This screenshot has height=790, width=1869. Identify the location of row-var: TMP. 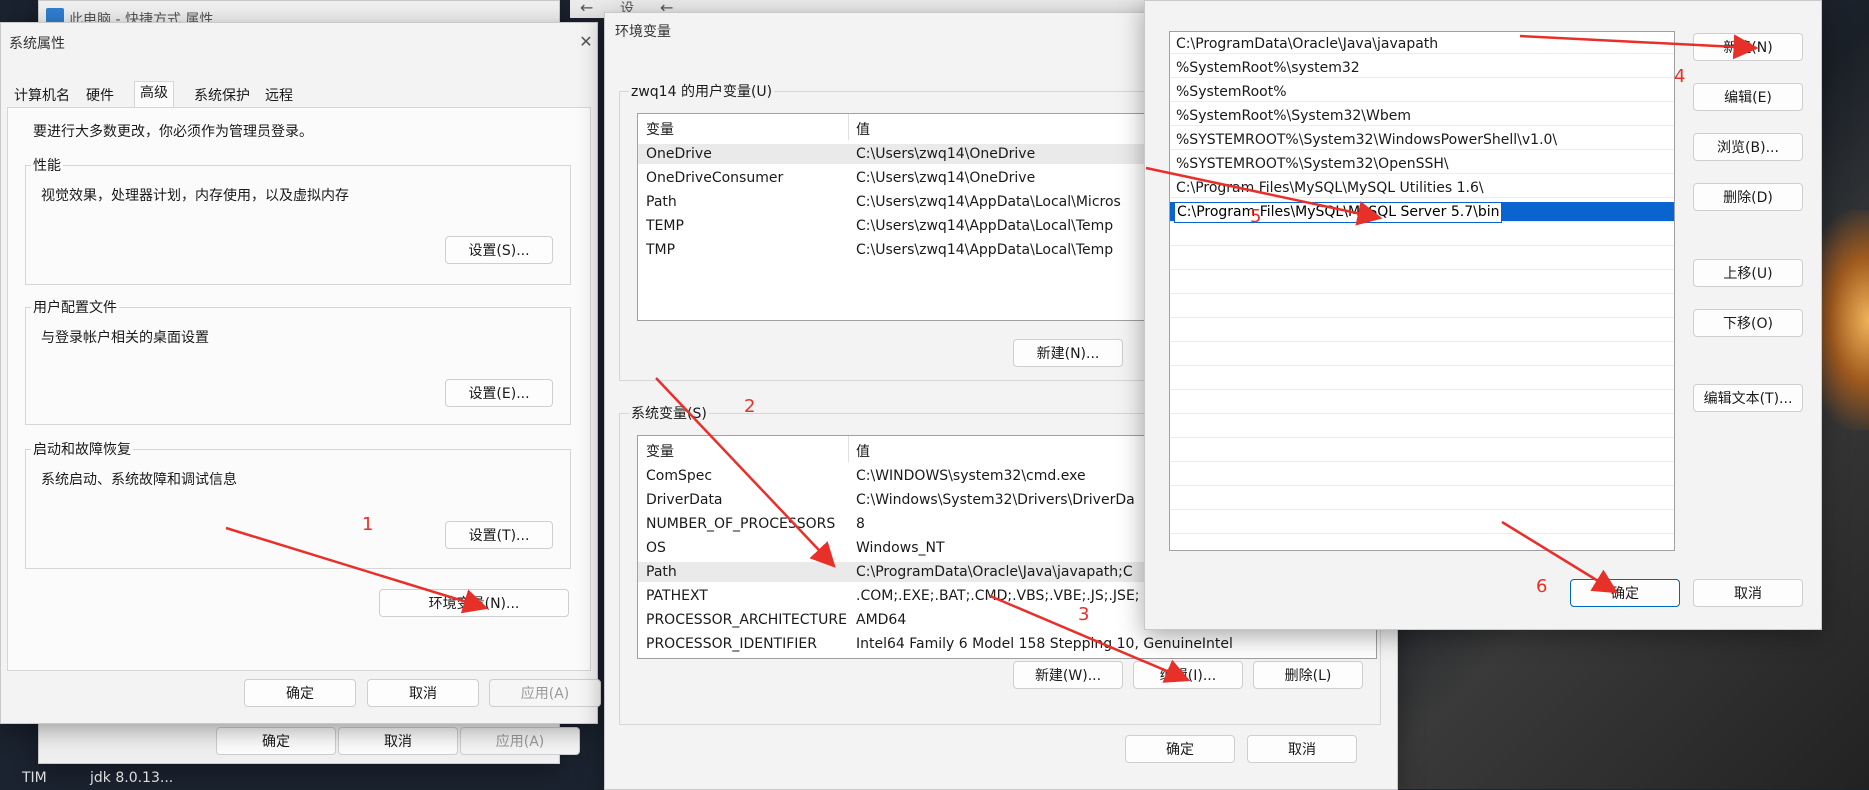
(661, 250).